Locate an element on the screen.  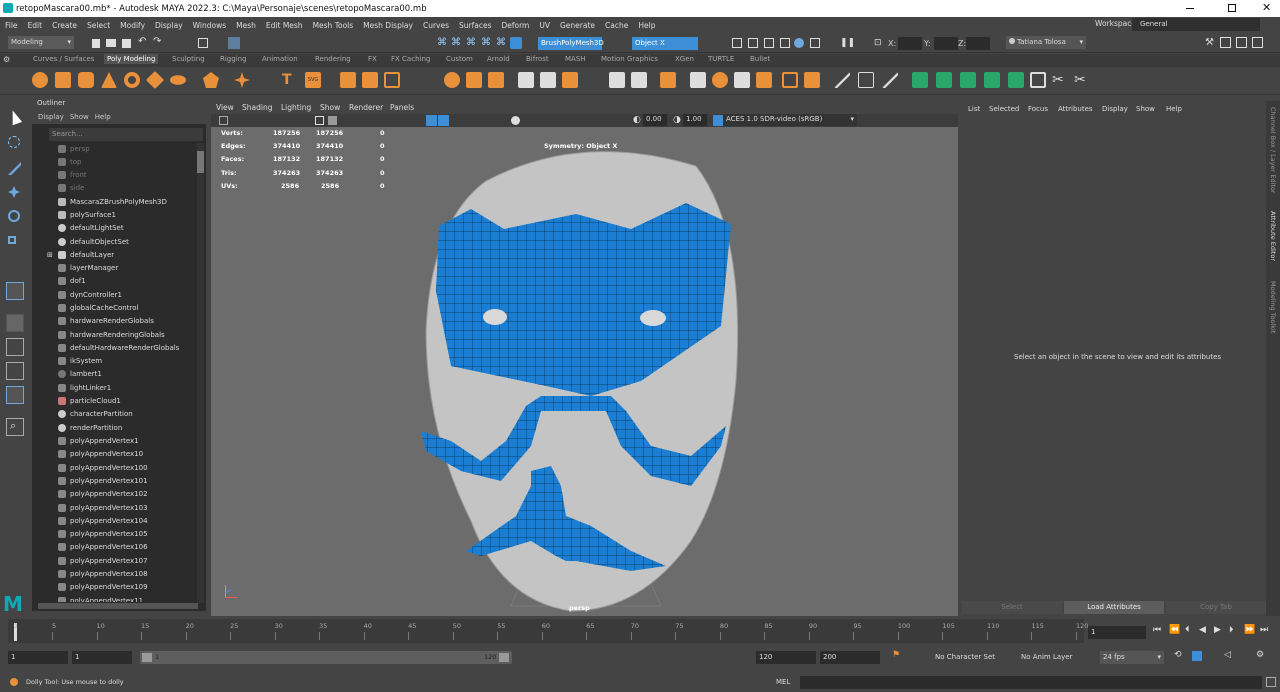
outliner-item: characterPartition is located at coordinates (113, 413).